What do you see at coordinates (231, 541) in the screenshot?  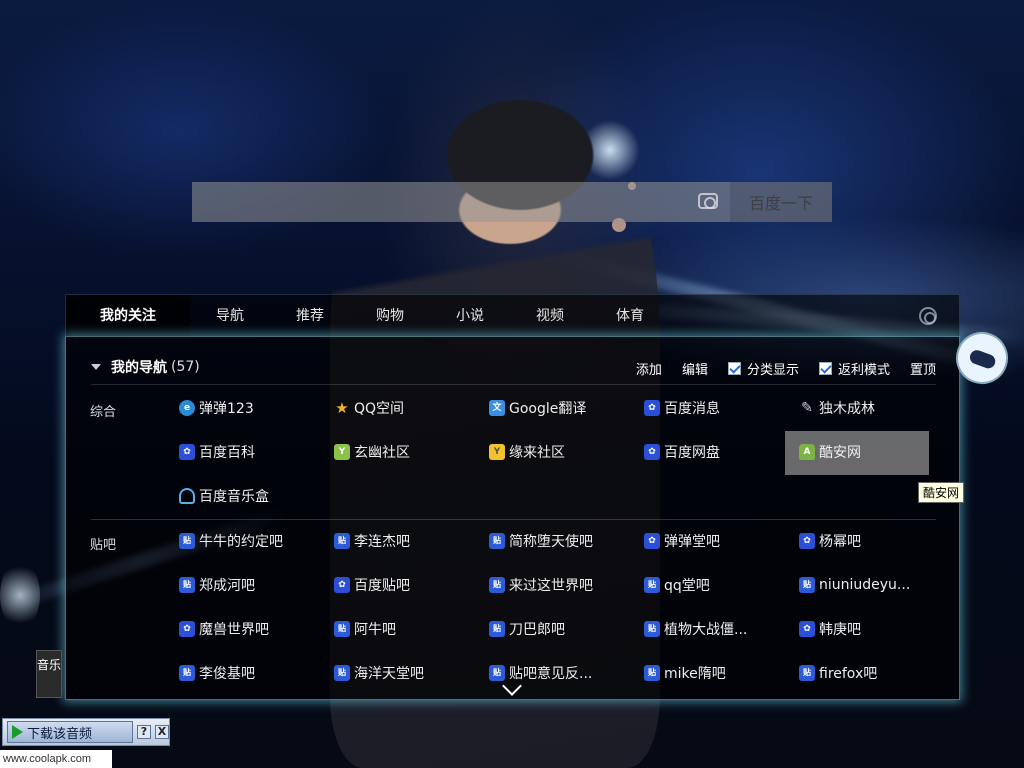 I see `nav-link: 贴牛牛的约定吧` at bounding box center [231, 541].